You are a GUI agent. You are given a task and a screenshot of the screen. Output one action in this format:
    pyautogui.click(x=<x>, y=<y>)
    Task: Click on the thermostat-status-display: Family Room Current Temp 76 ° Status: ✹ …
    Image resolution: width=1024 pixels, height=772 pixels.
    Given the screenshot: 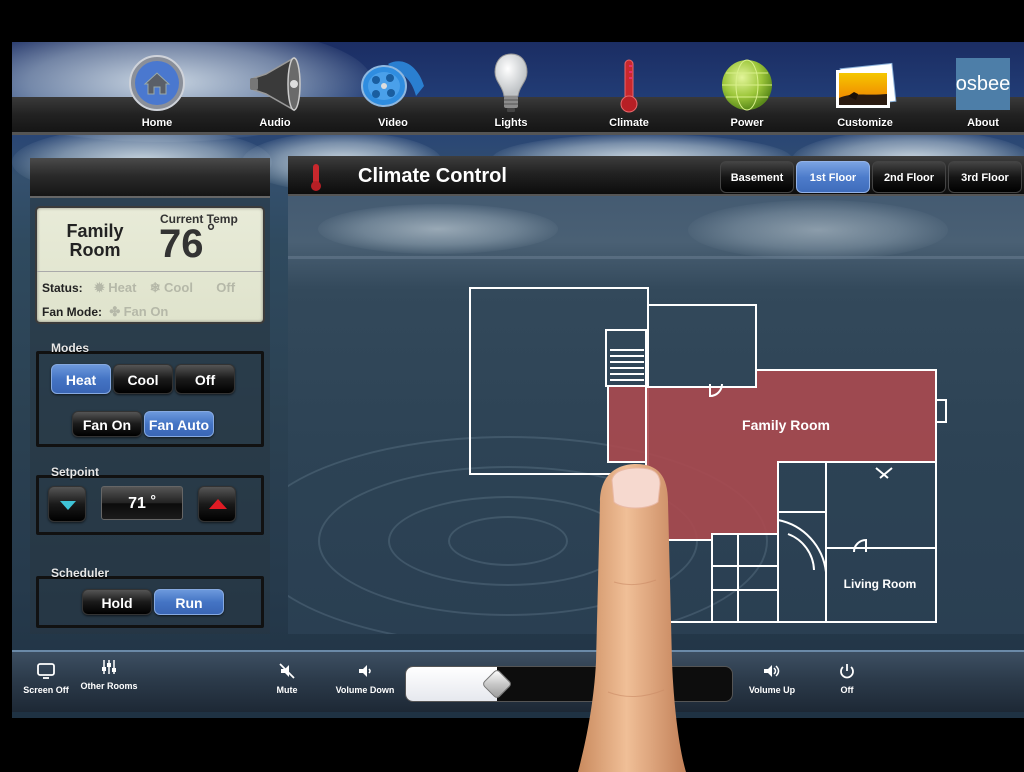 What is the action you would take?
    pyautogui.click(x=150, y=265)
    